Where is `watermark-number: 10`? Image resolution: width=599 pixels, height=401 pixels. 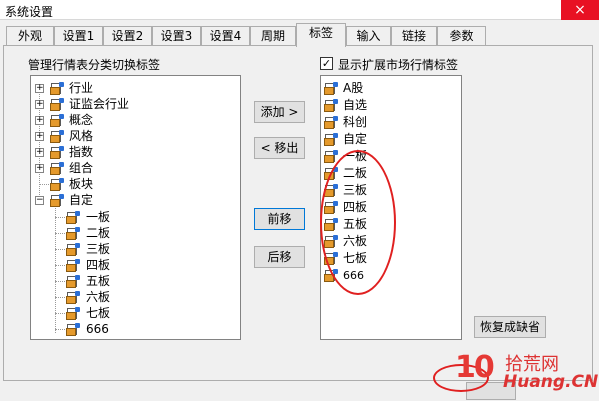 watermark-number: 10 is located at coordinates (475, 367).